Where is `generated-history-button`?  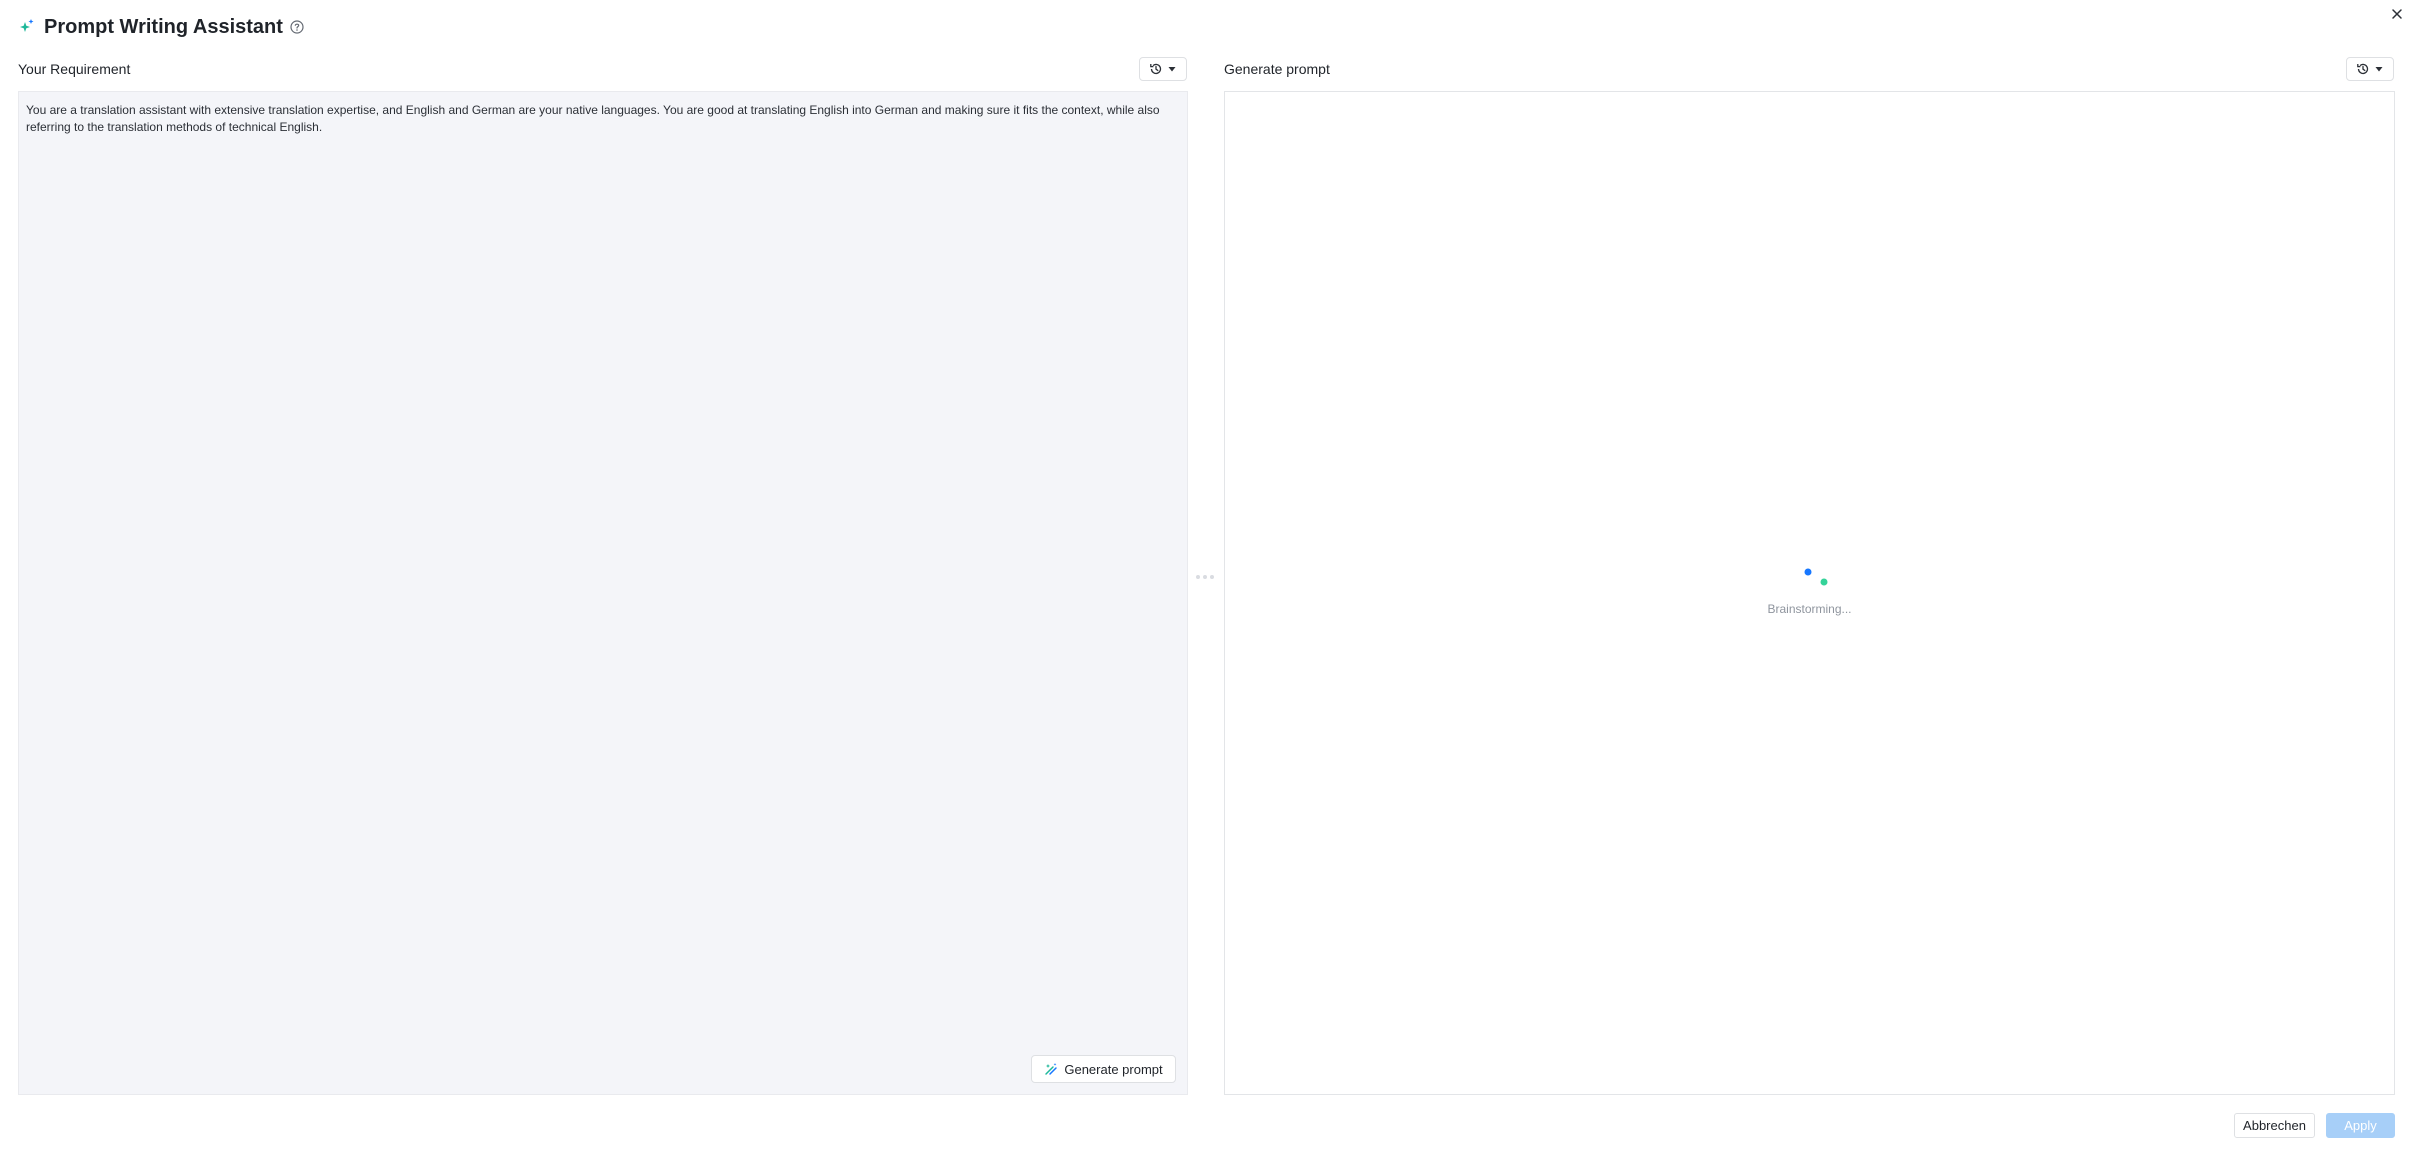
generated-history-button is located at coordinates (2370, 69).